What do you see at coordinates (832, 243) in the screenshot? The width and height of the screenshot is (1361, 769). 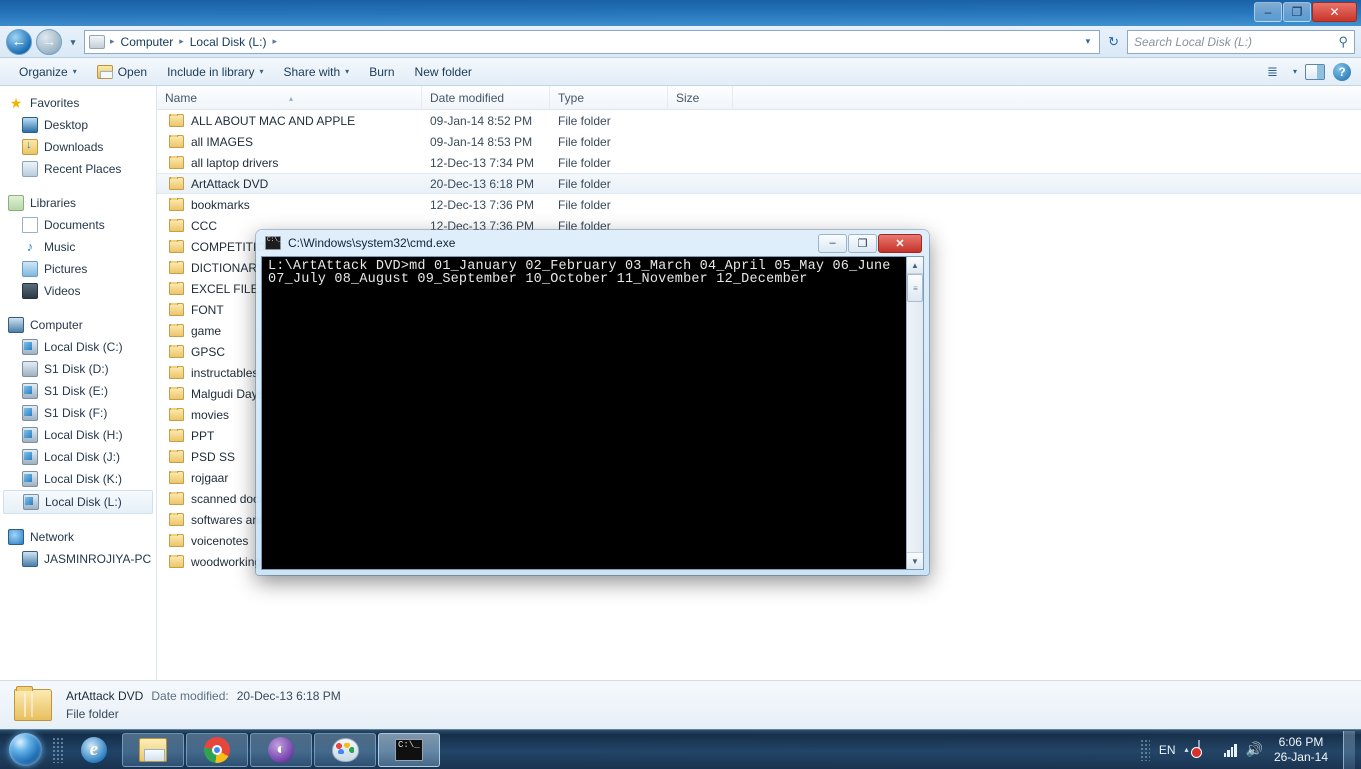 I see `cmd-minimize-button: –` at bounding box center [832, 243].